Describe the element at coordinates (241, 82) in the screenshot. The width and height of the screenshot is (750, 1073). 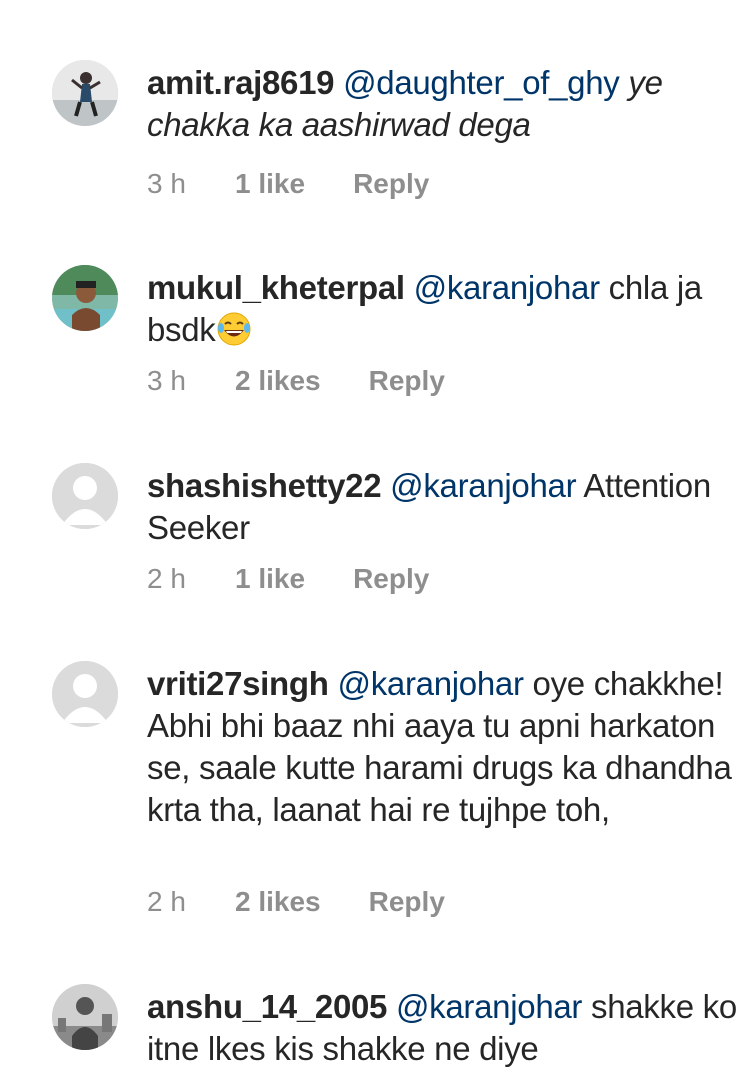
I see `comment-username: amit.raj8619` at that location.